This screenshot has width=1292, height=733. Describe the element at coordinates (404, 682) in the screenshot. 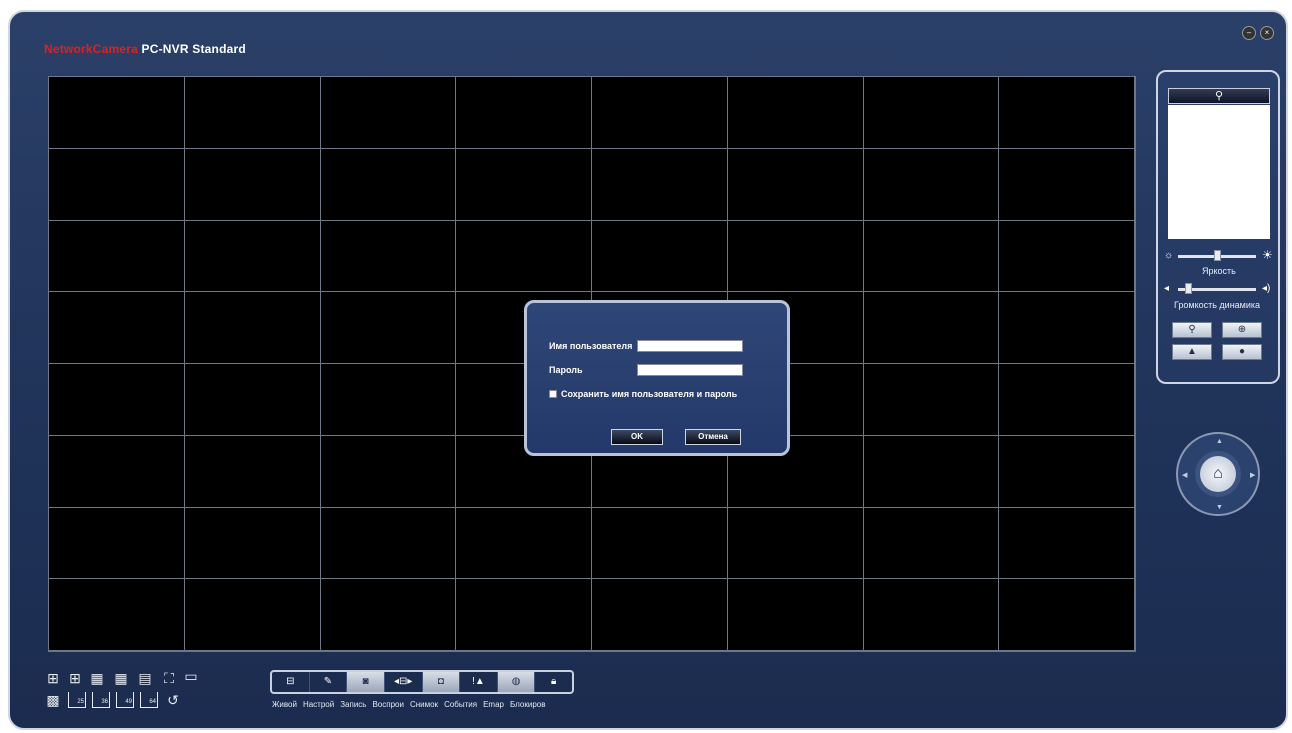

I see `playback-button: ◂⊟▸` at that location.